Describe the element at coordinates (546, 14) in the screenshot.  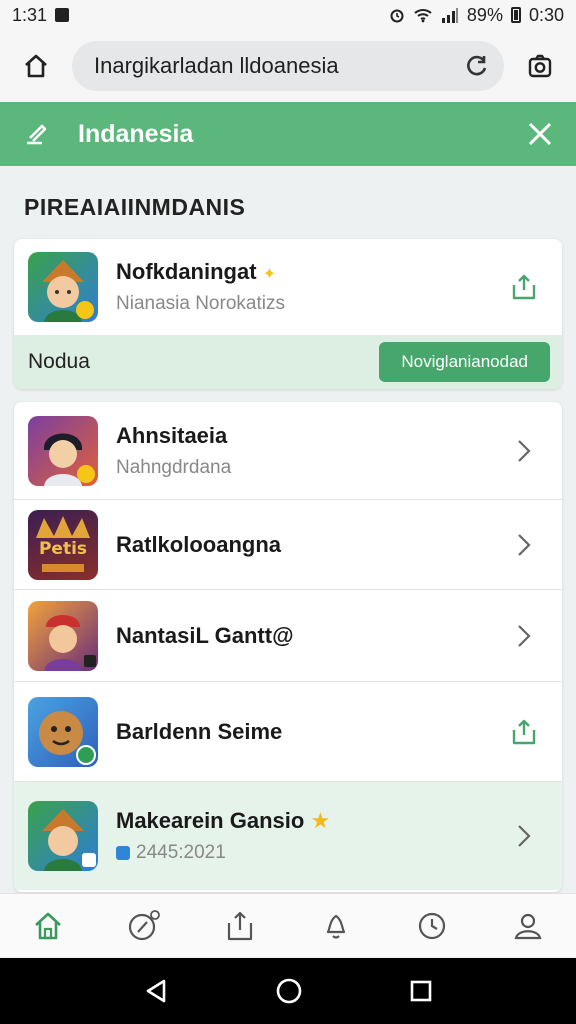
I see `status-clock: 0:30` at that location.